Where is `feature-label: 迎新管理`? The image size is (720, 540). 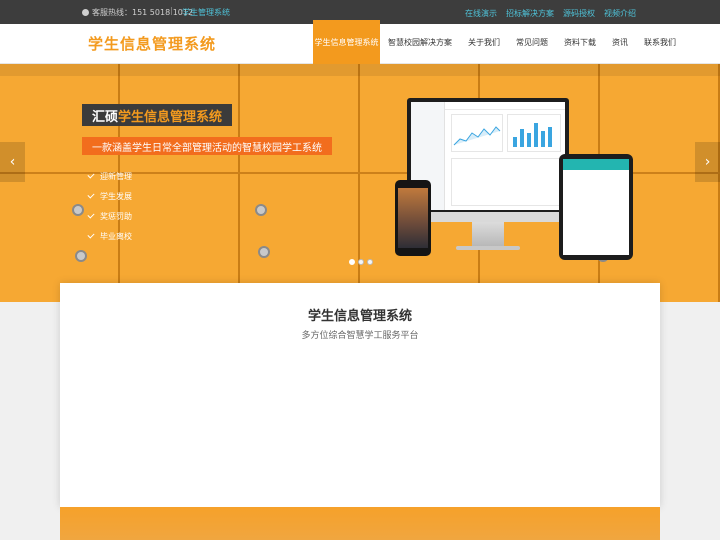 feature-label: 迎新管理 is located at coordinates (116, 176).